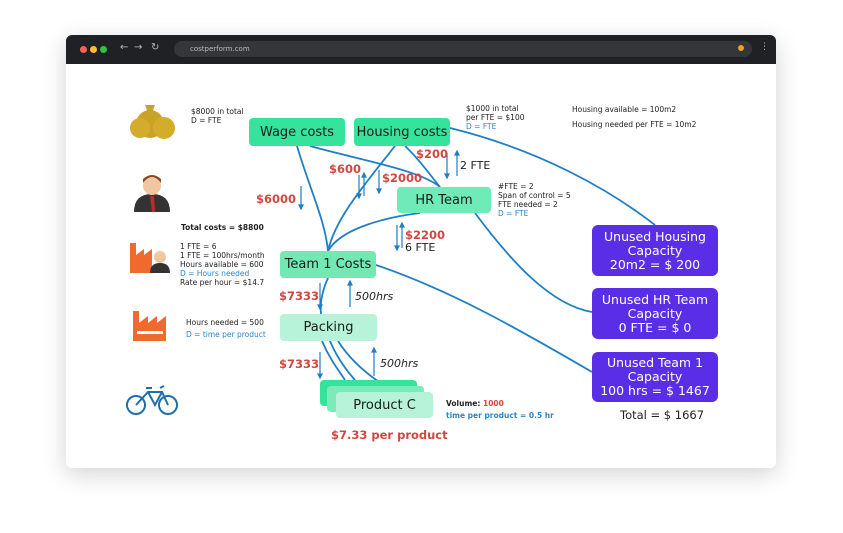 The image size is (843, 533). I want to click on flow-6000: $6000, so click(276, 199).